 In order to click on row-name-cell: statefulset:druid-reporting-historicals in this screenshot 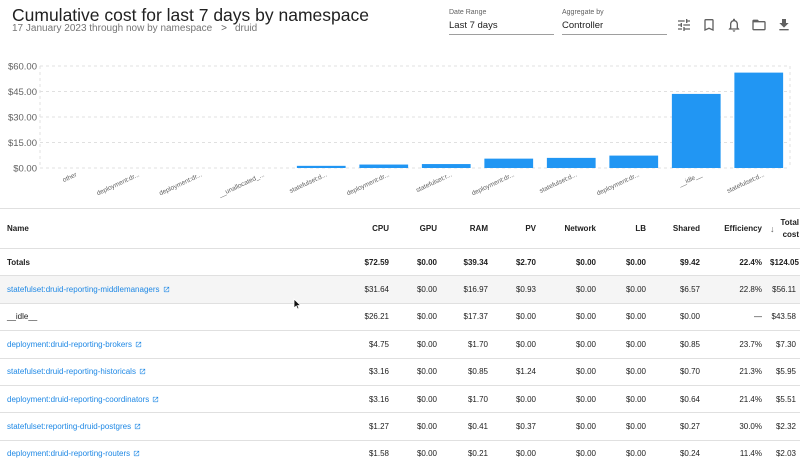, I will do `click(150, 372)`.